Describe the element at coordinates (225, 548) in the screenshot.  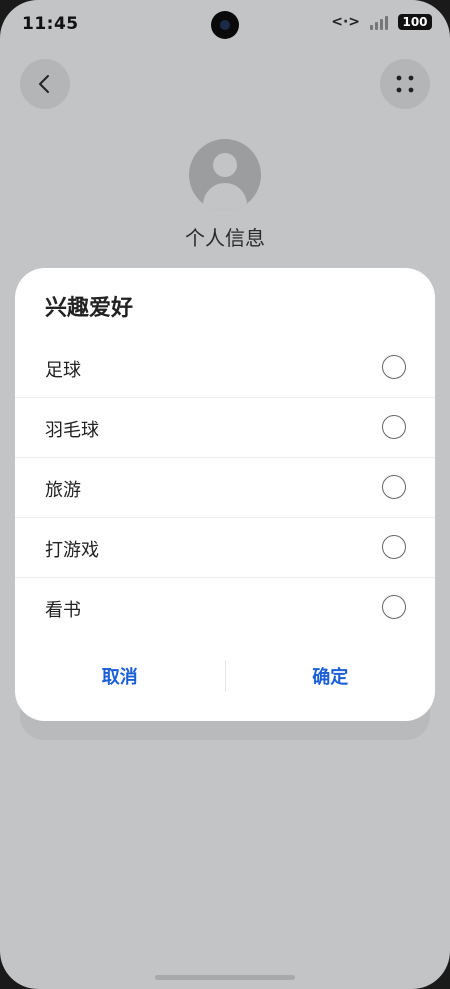
I see `option-gaming: 打游戏` at that location.